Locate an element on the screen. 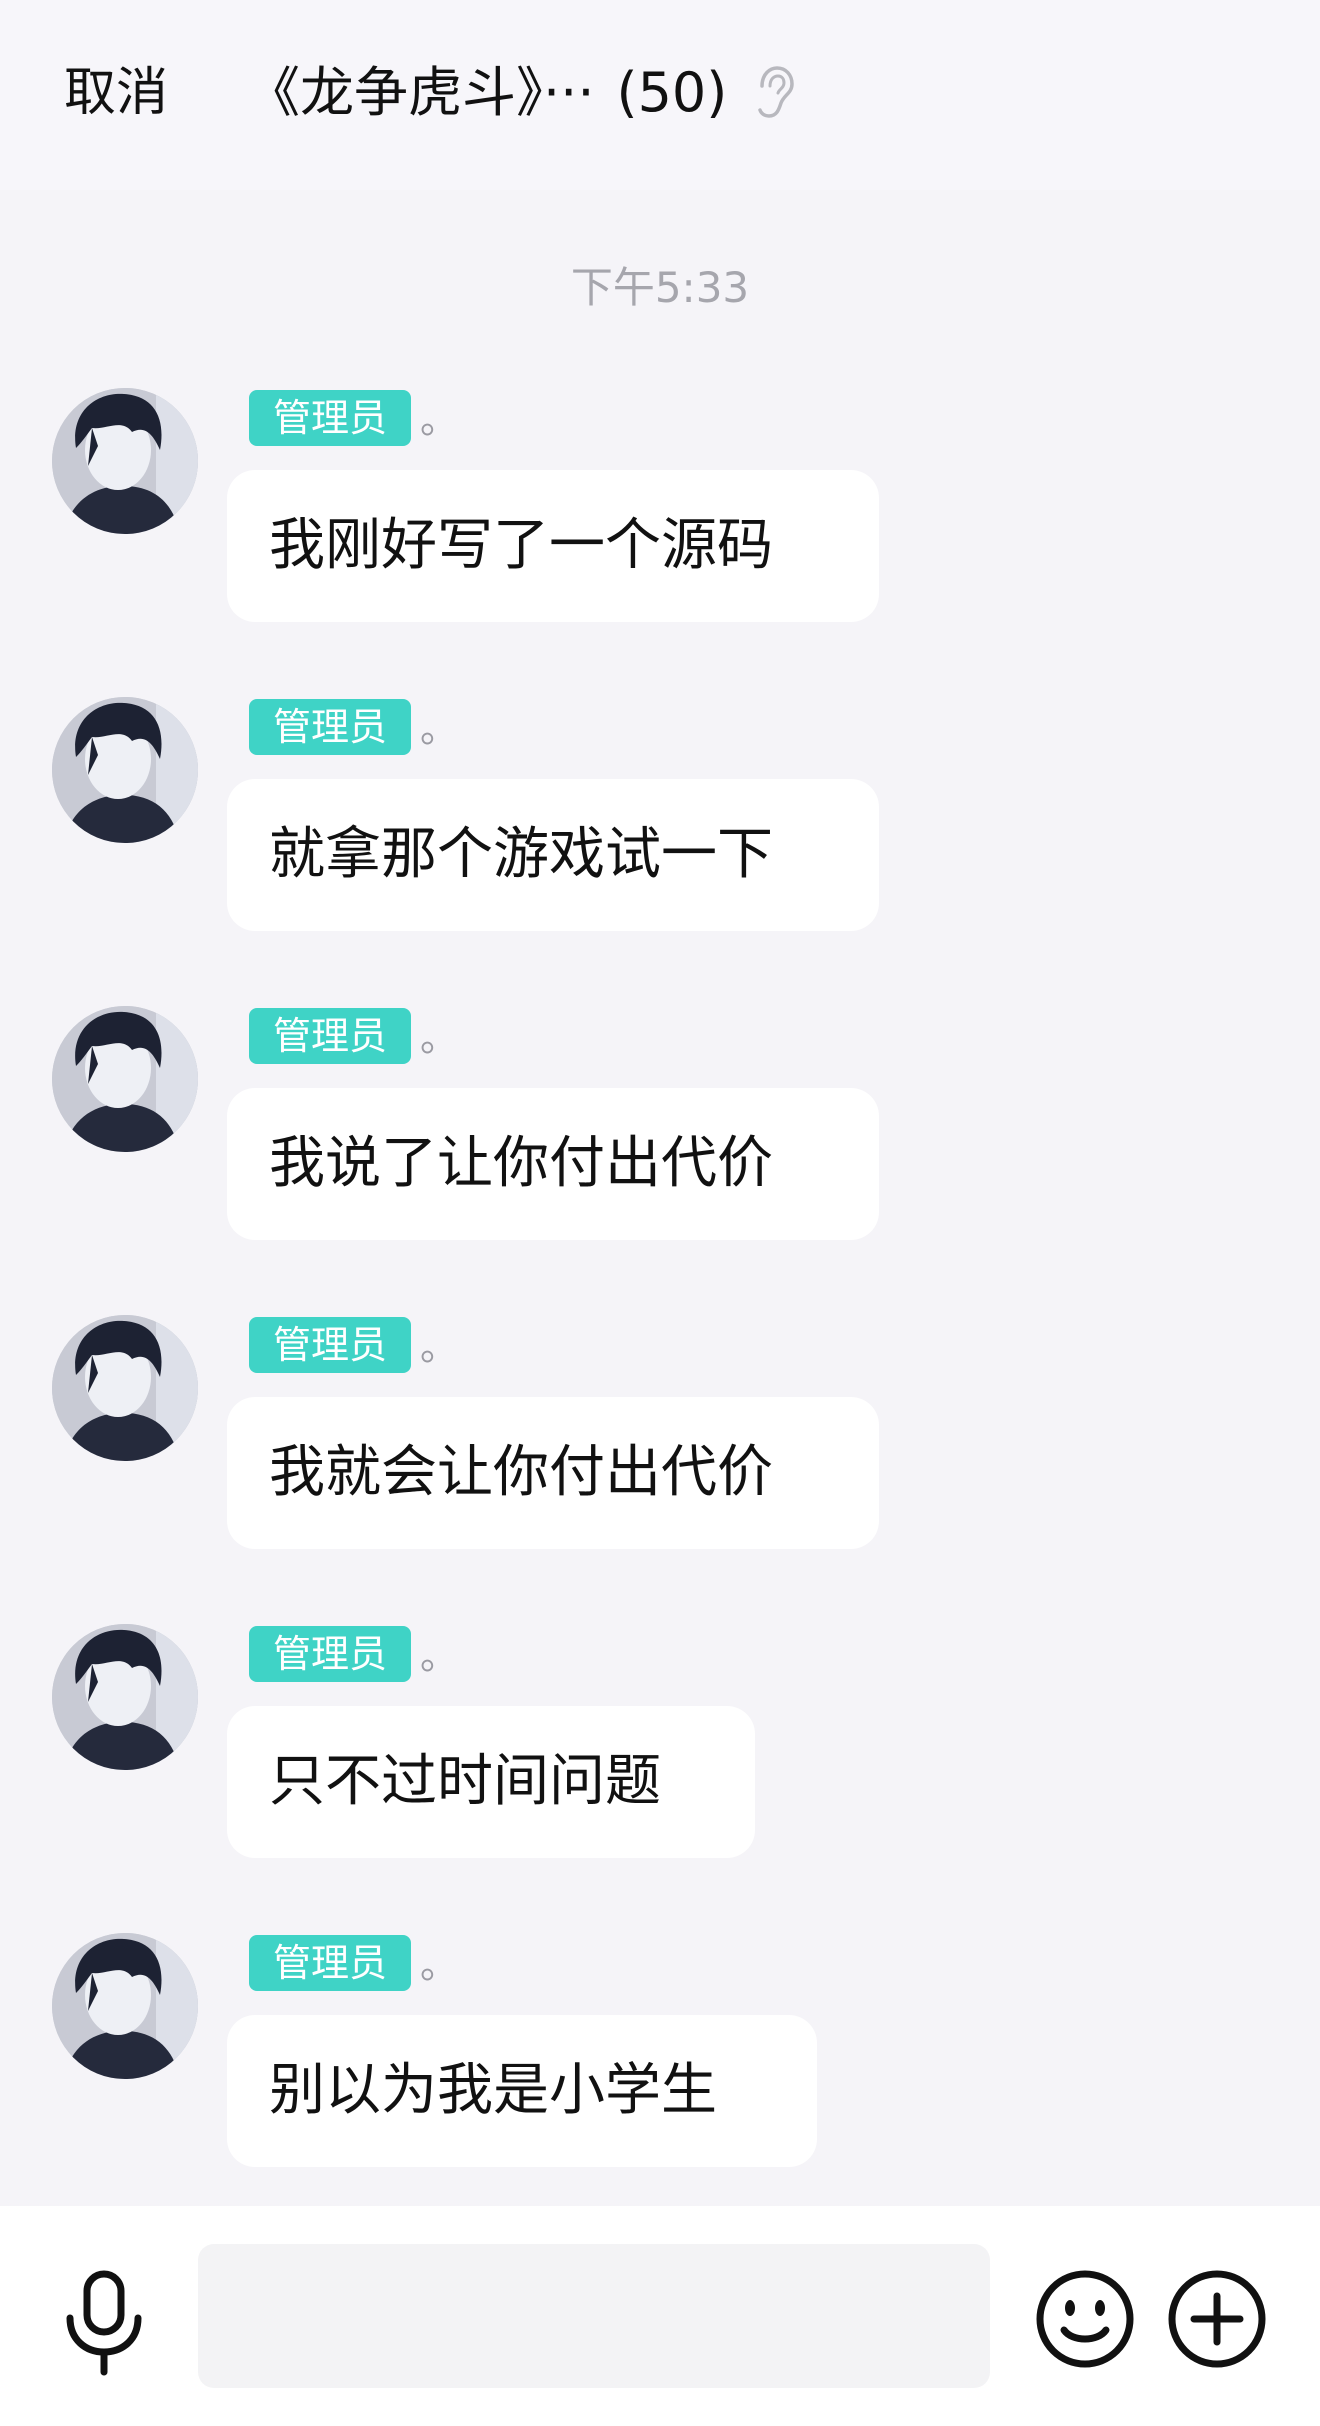  message-bubble: 只不过时间问题 is located at coordinates (491, 1782).